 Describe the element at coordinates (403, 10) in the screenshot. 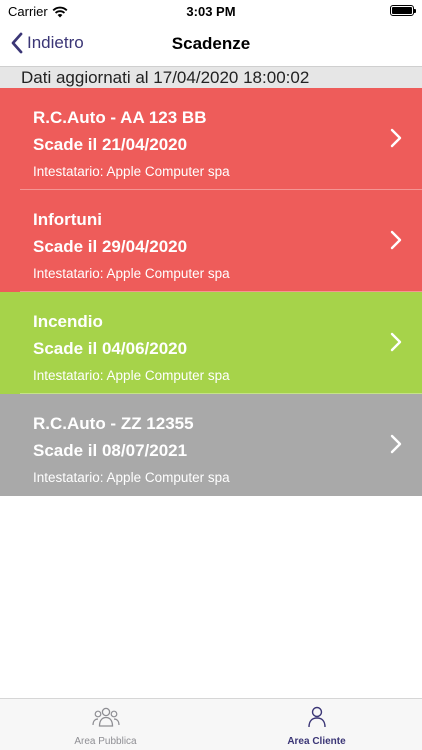

I see `battery-icon` at that location.